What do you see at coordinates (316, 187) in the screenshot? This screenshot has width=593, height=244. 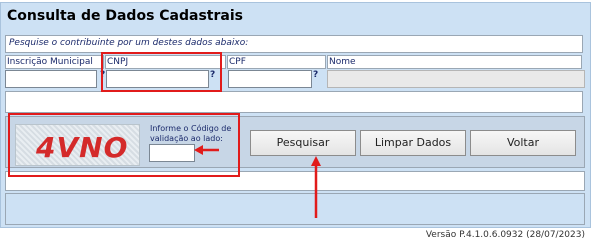 I see `arrow-to-search-button` at bounding box center [316, 187].